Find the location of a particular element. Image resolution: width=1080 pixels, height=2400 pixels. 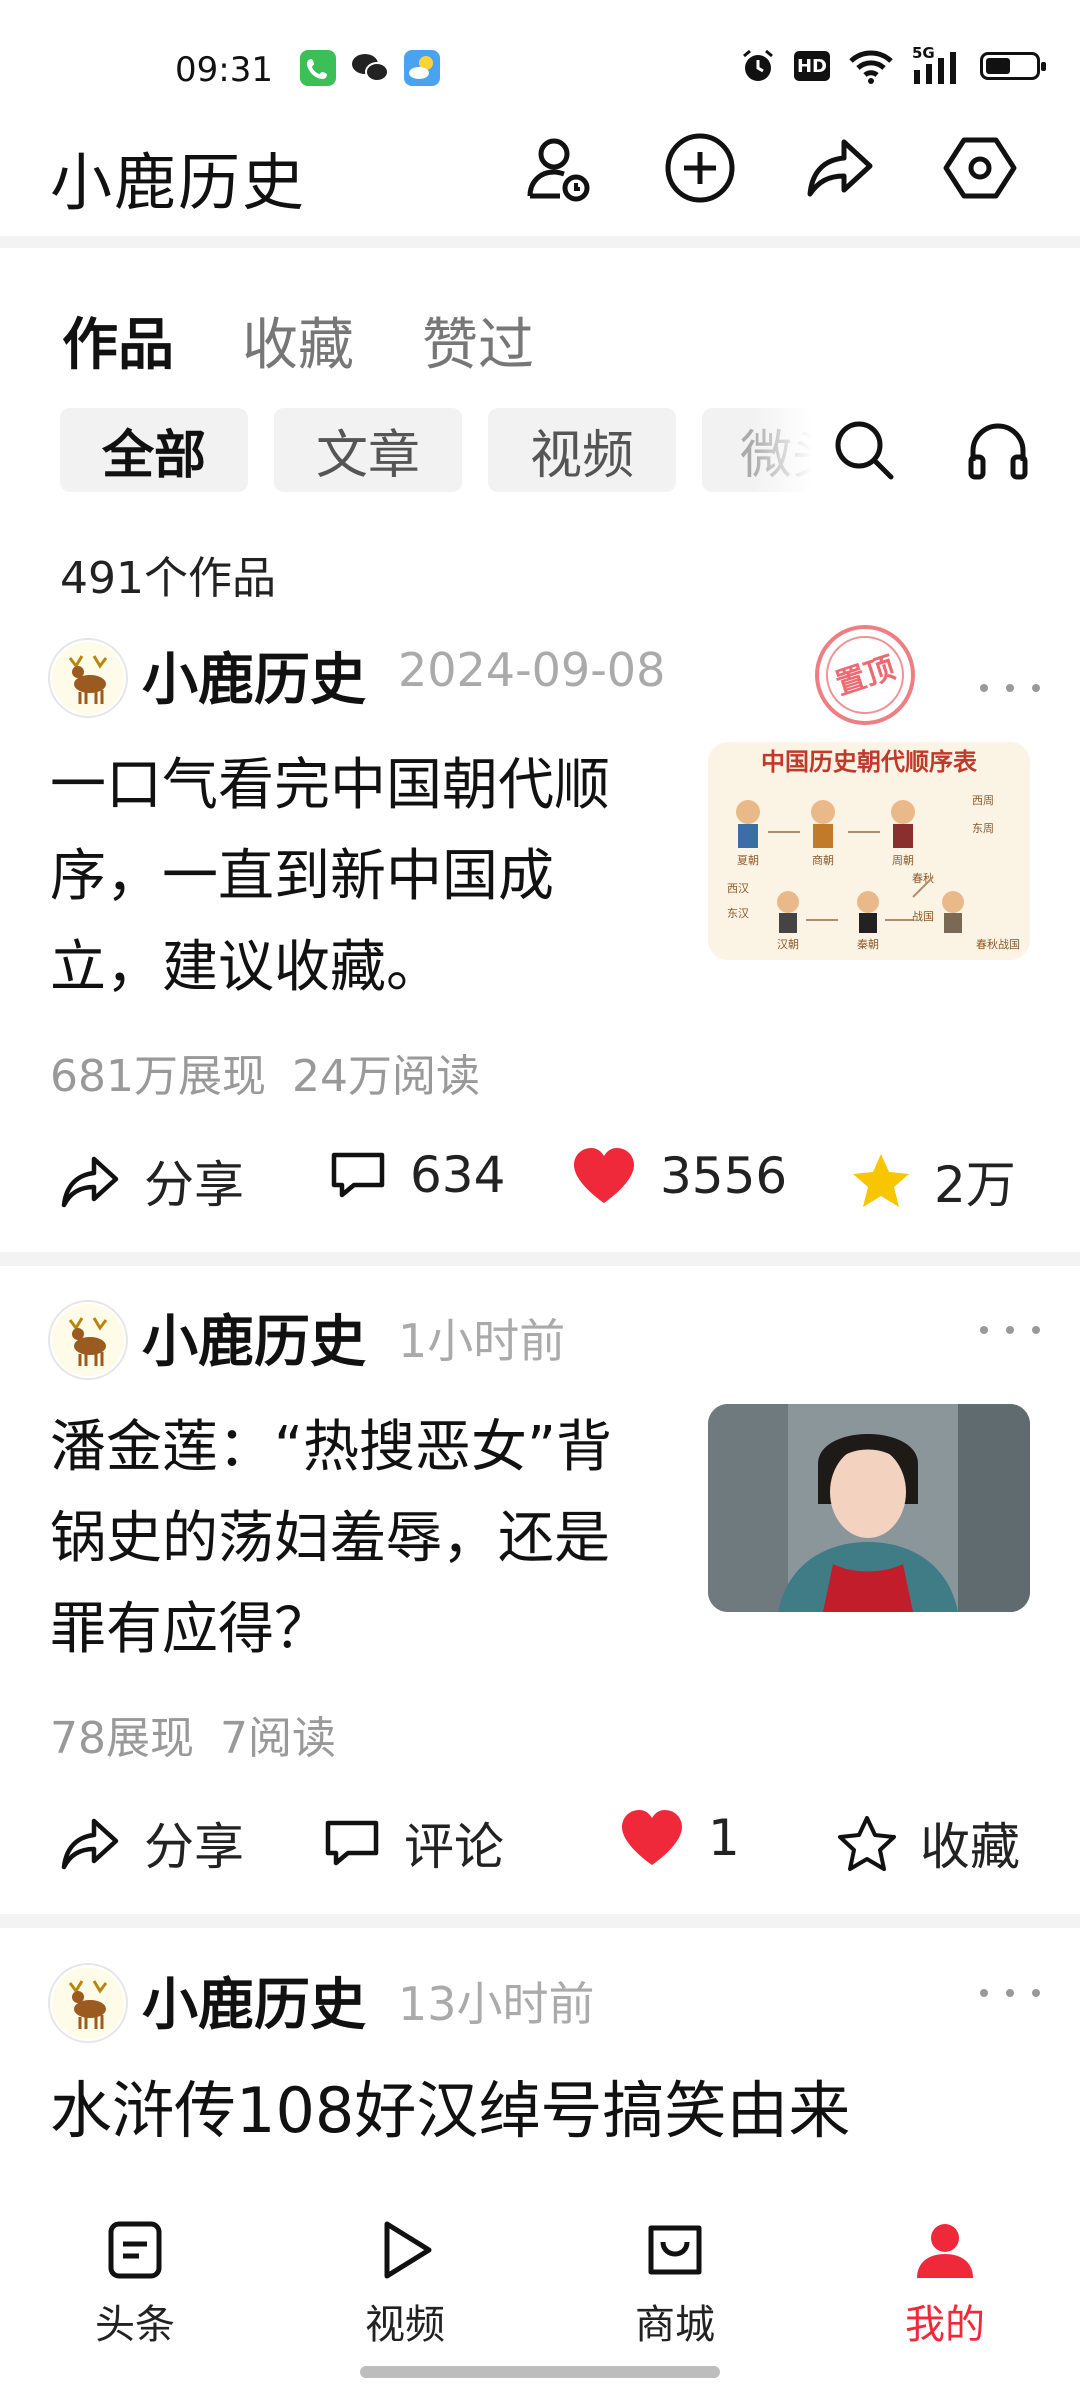

filter-micro-posts: 微头条 is located at coordinates (757, 450).